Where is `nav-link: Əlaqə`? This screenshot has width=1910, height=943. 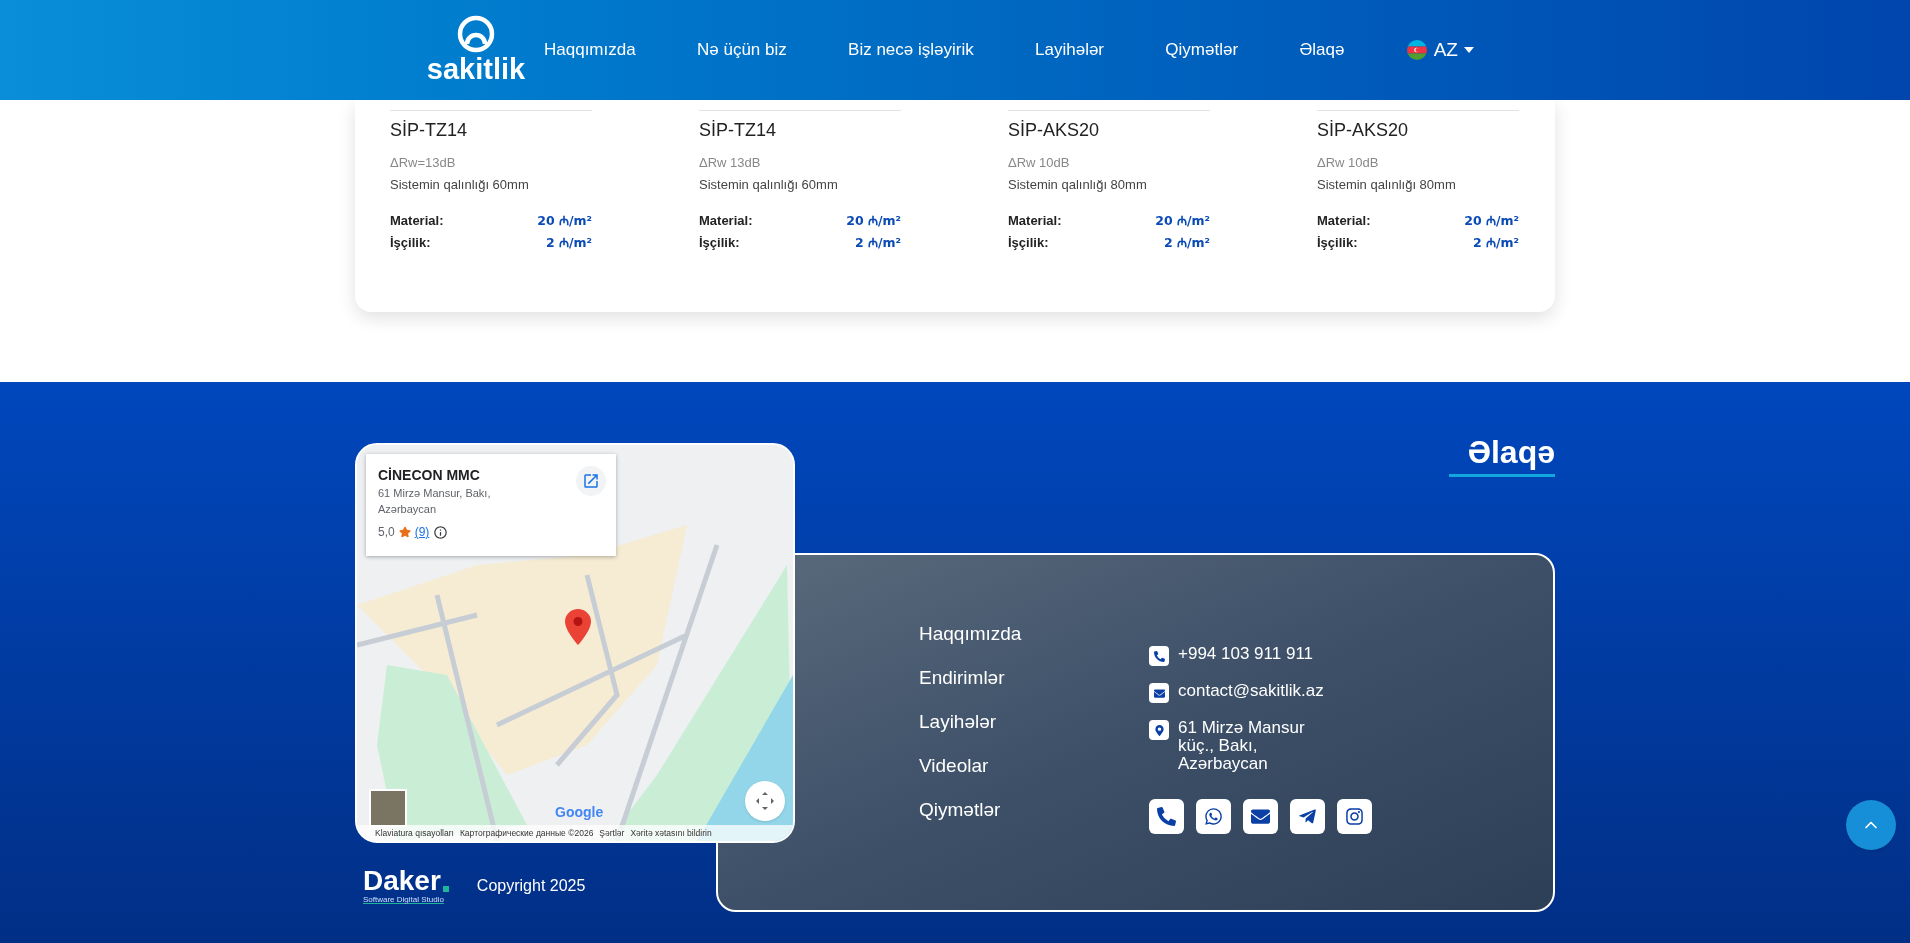 nav-link: Əlaqə is located at coordinates (1322, 50).